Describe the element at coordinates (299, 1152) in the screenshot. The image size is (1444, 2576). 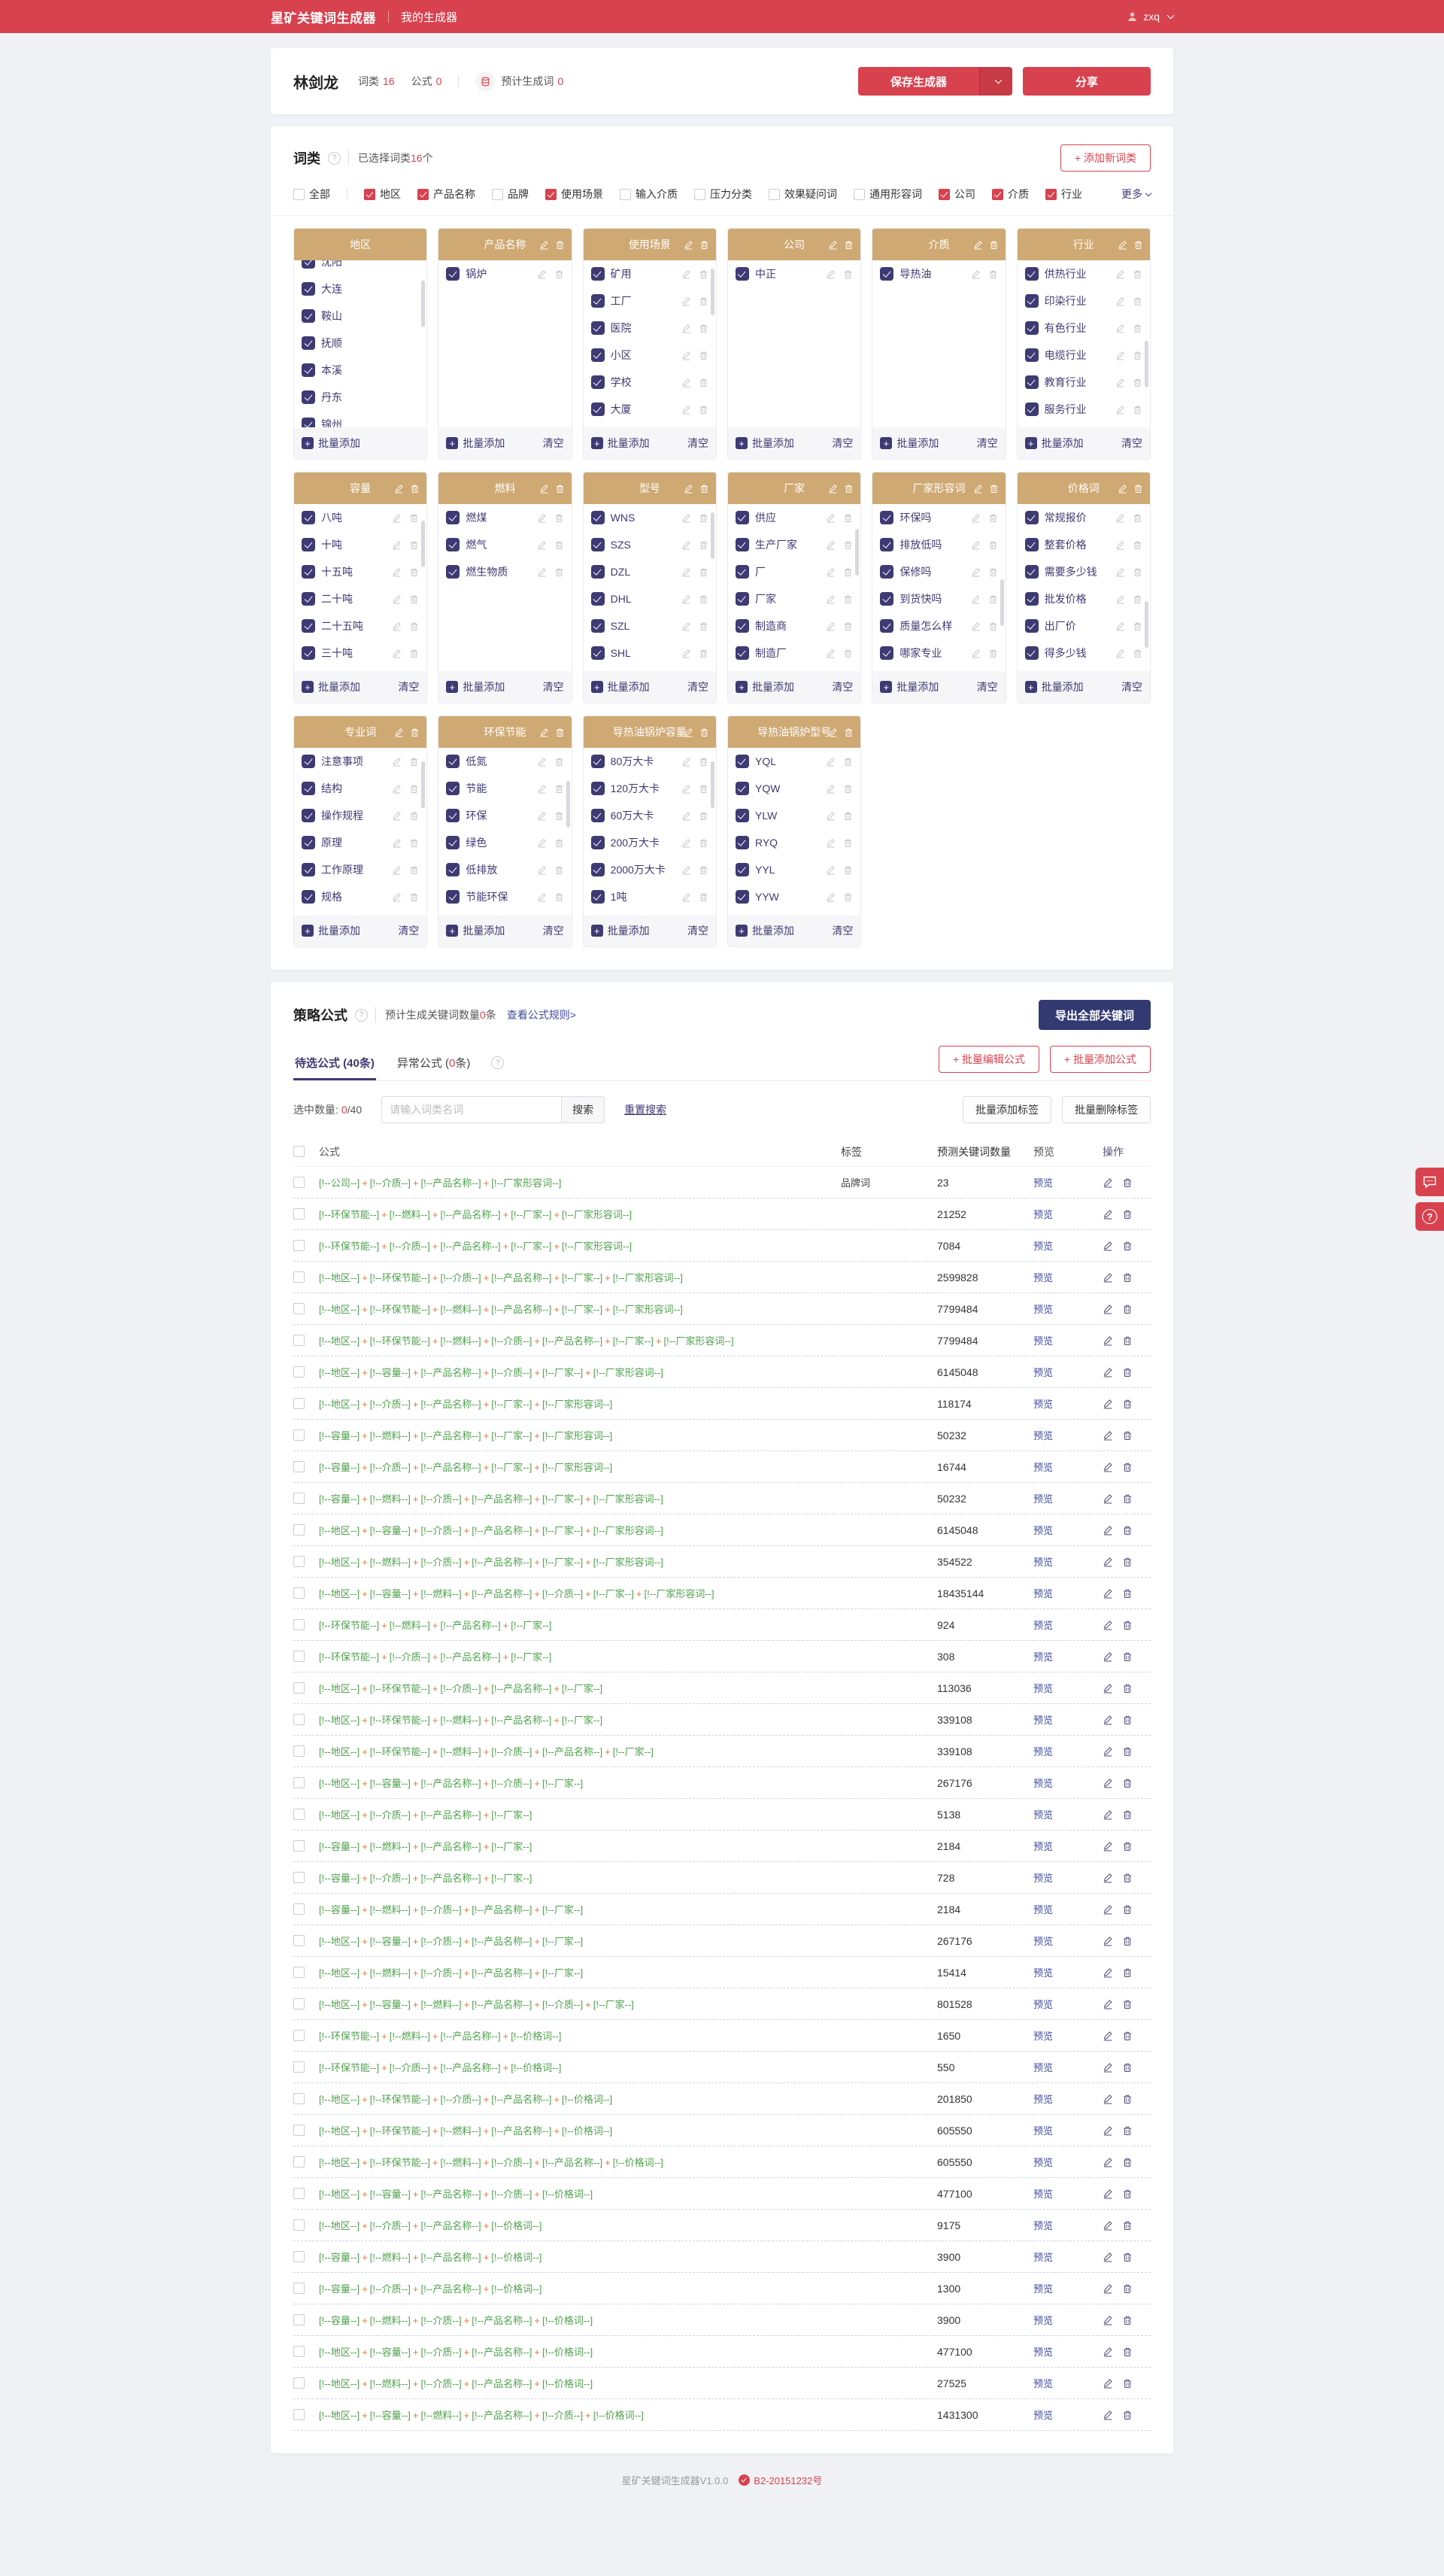
I see `select-all-checkbox` at that location.